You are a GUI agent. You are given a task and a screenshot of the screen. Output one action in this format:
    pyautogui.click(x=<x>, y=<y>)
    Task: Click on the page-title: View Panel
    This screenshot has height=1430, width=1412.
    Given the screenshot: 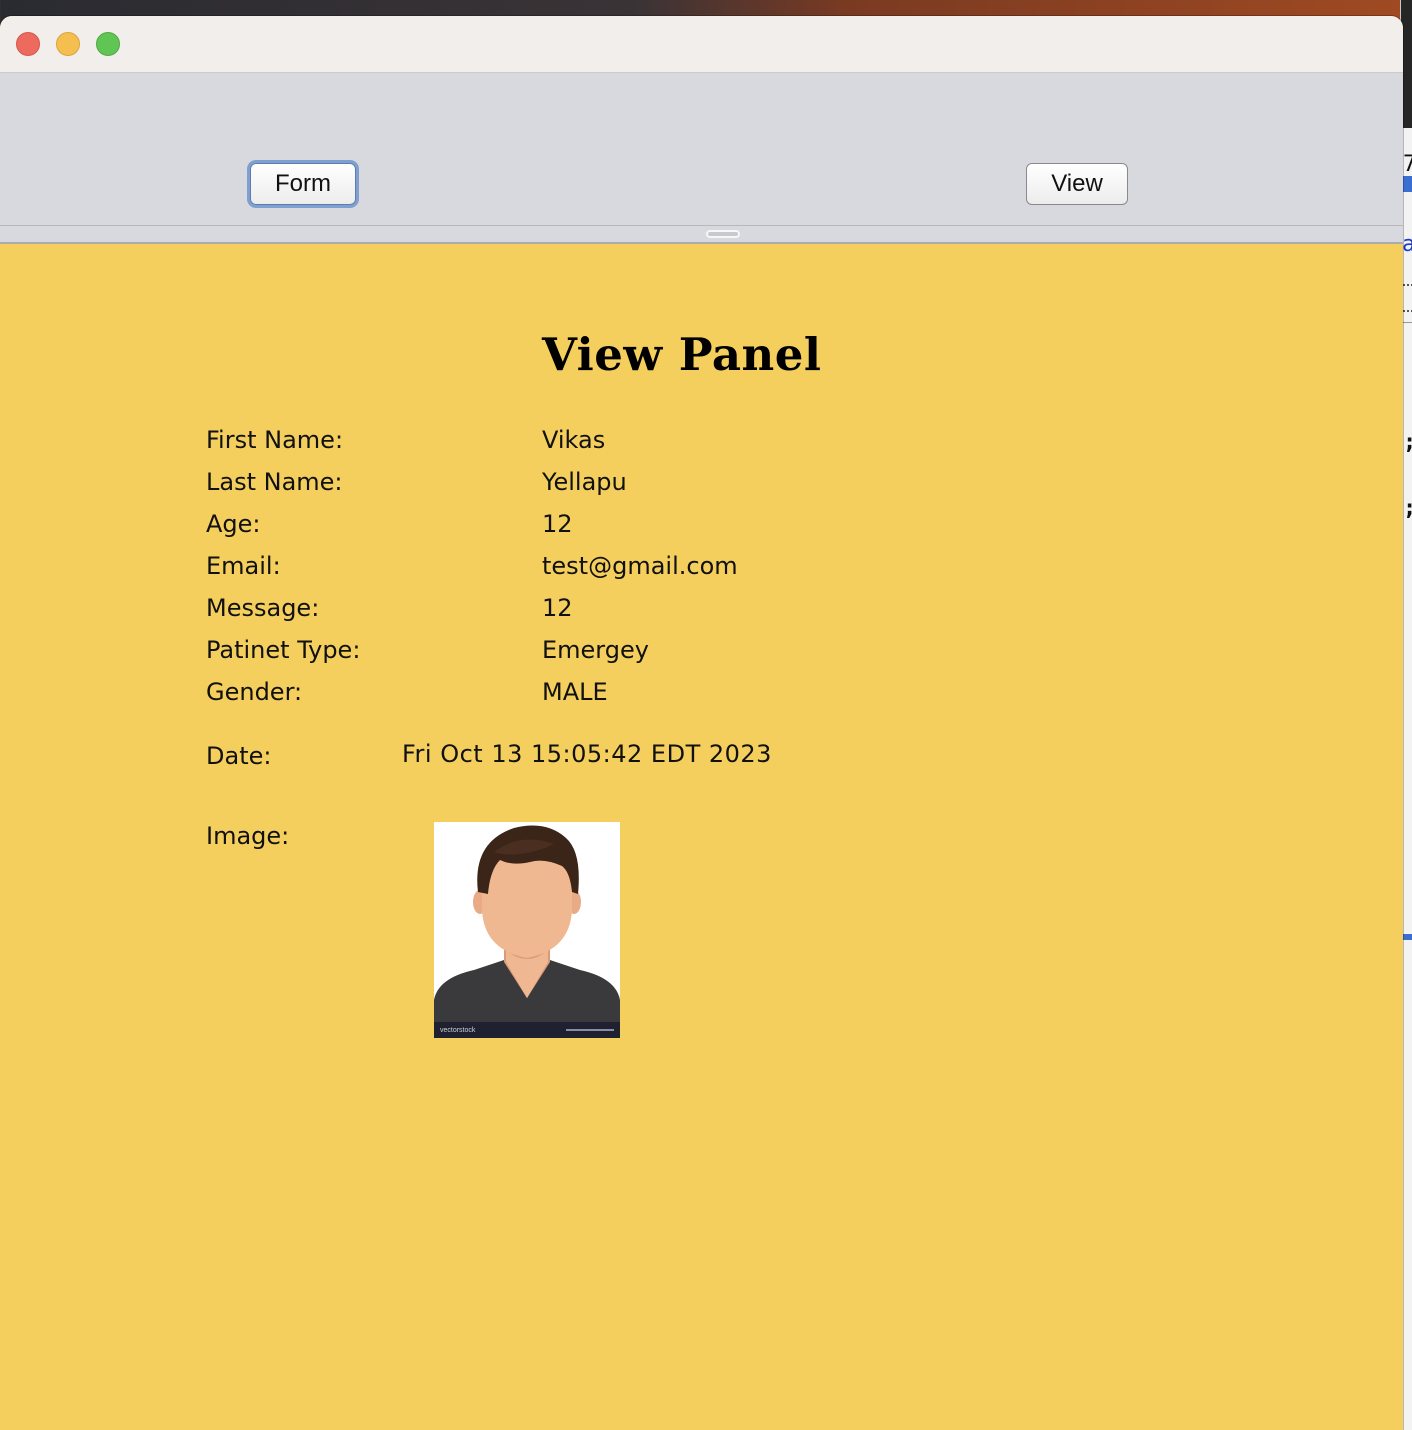 What is the action you would take?
    pyautogui.click(x=682, y=354)
    